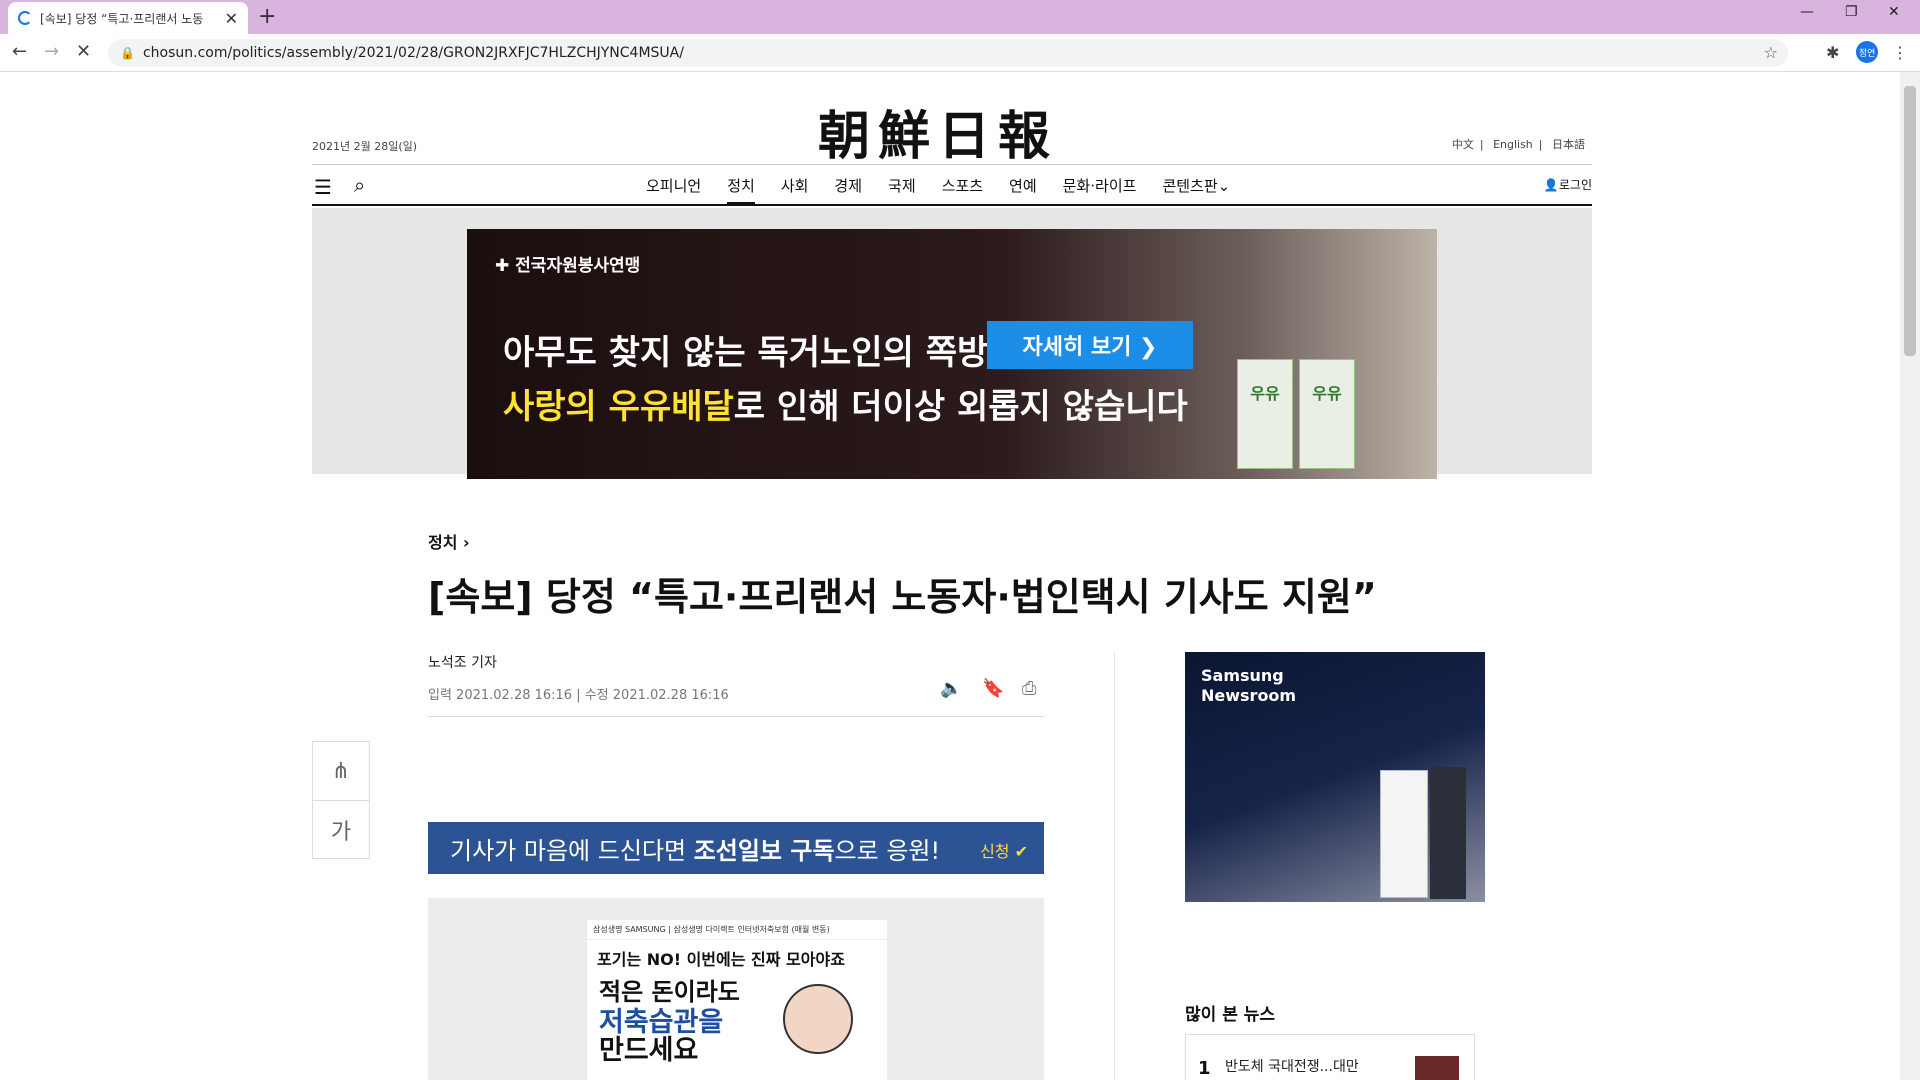  What do you see at coordinates (359, 185) in the screenshot?
I see `search-icon: ⌕` at bounding box center [359, 185].